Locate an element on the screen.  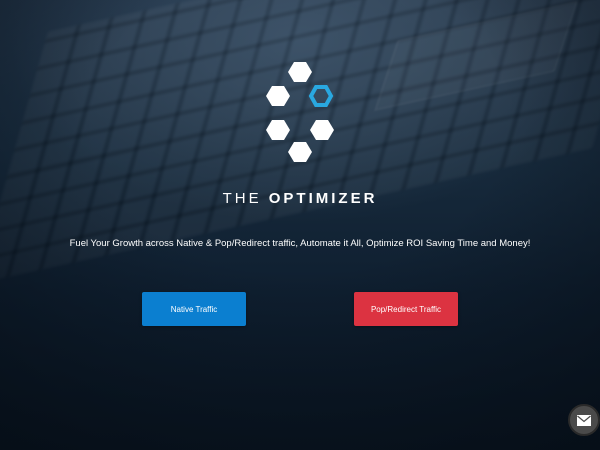
logo-hexagon-bottom is located at coordinates (300, 152).